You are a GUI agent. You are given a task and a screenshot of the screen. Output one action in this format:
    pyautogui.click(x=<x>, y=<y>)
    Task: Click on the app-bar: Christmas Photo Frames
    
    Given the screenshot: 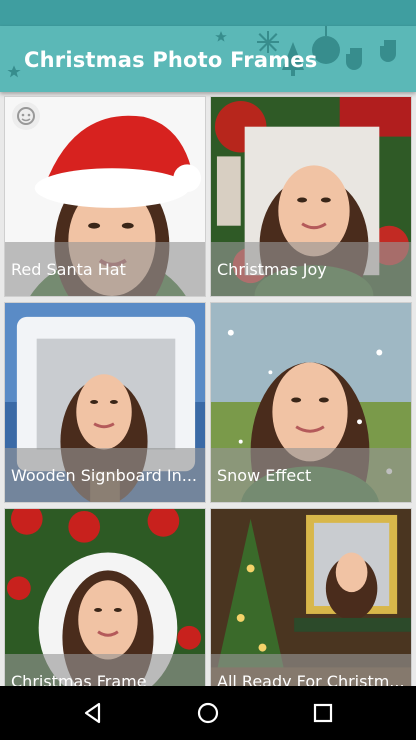 What is the action you would take?
    pyautogui.click(x=208, y=59)
    